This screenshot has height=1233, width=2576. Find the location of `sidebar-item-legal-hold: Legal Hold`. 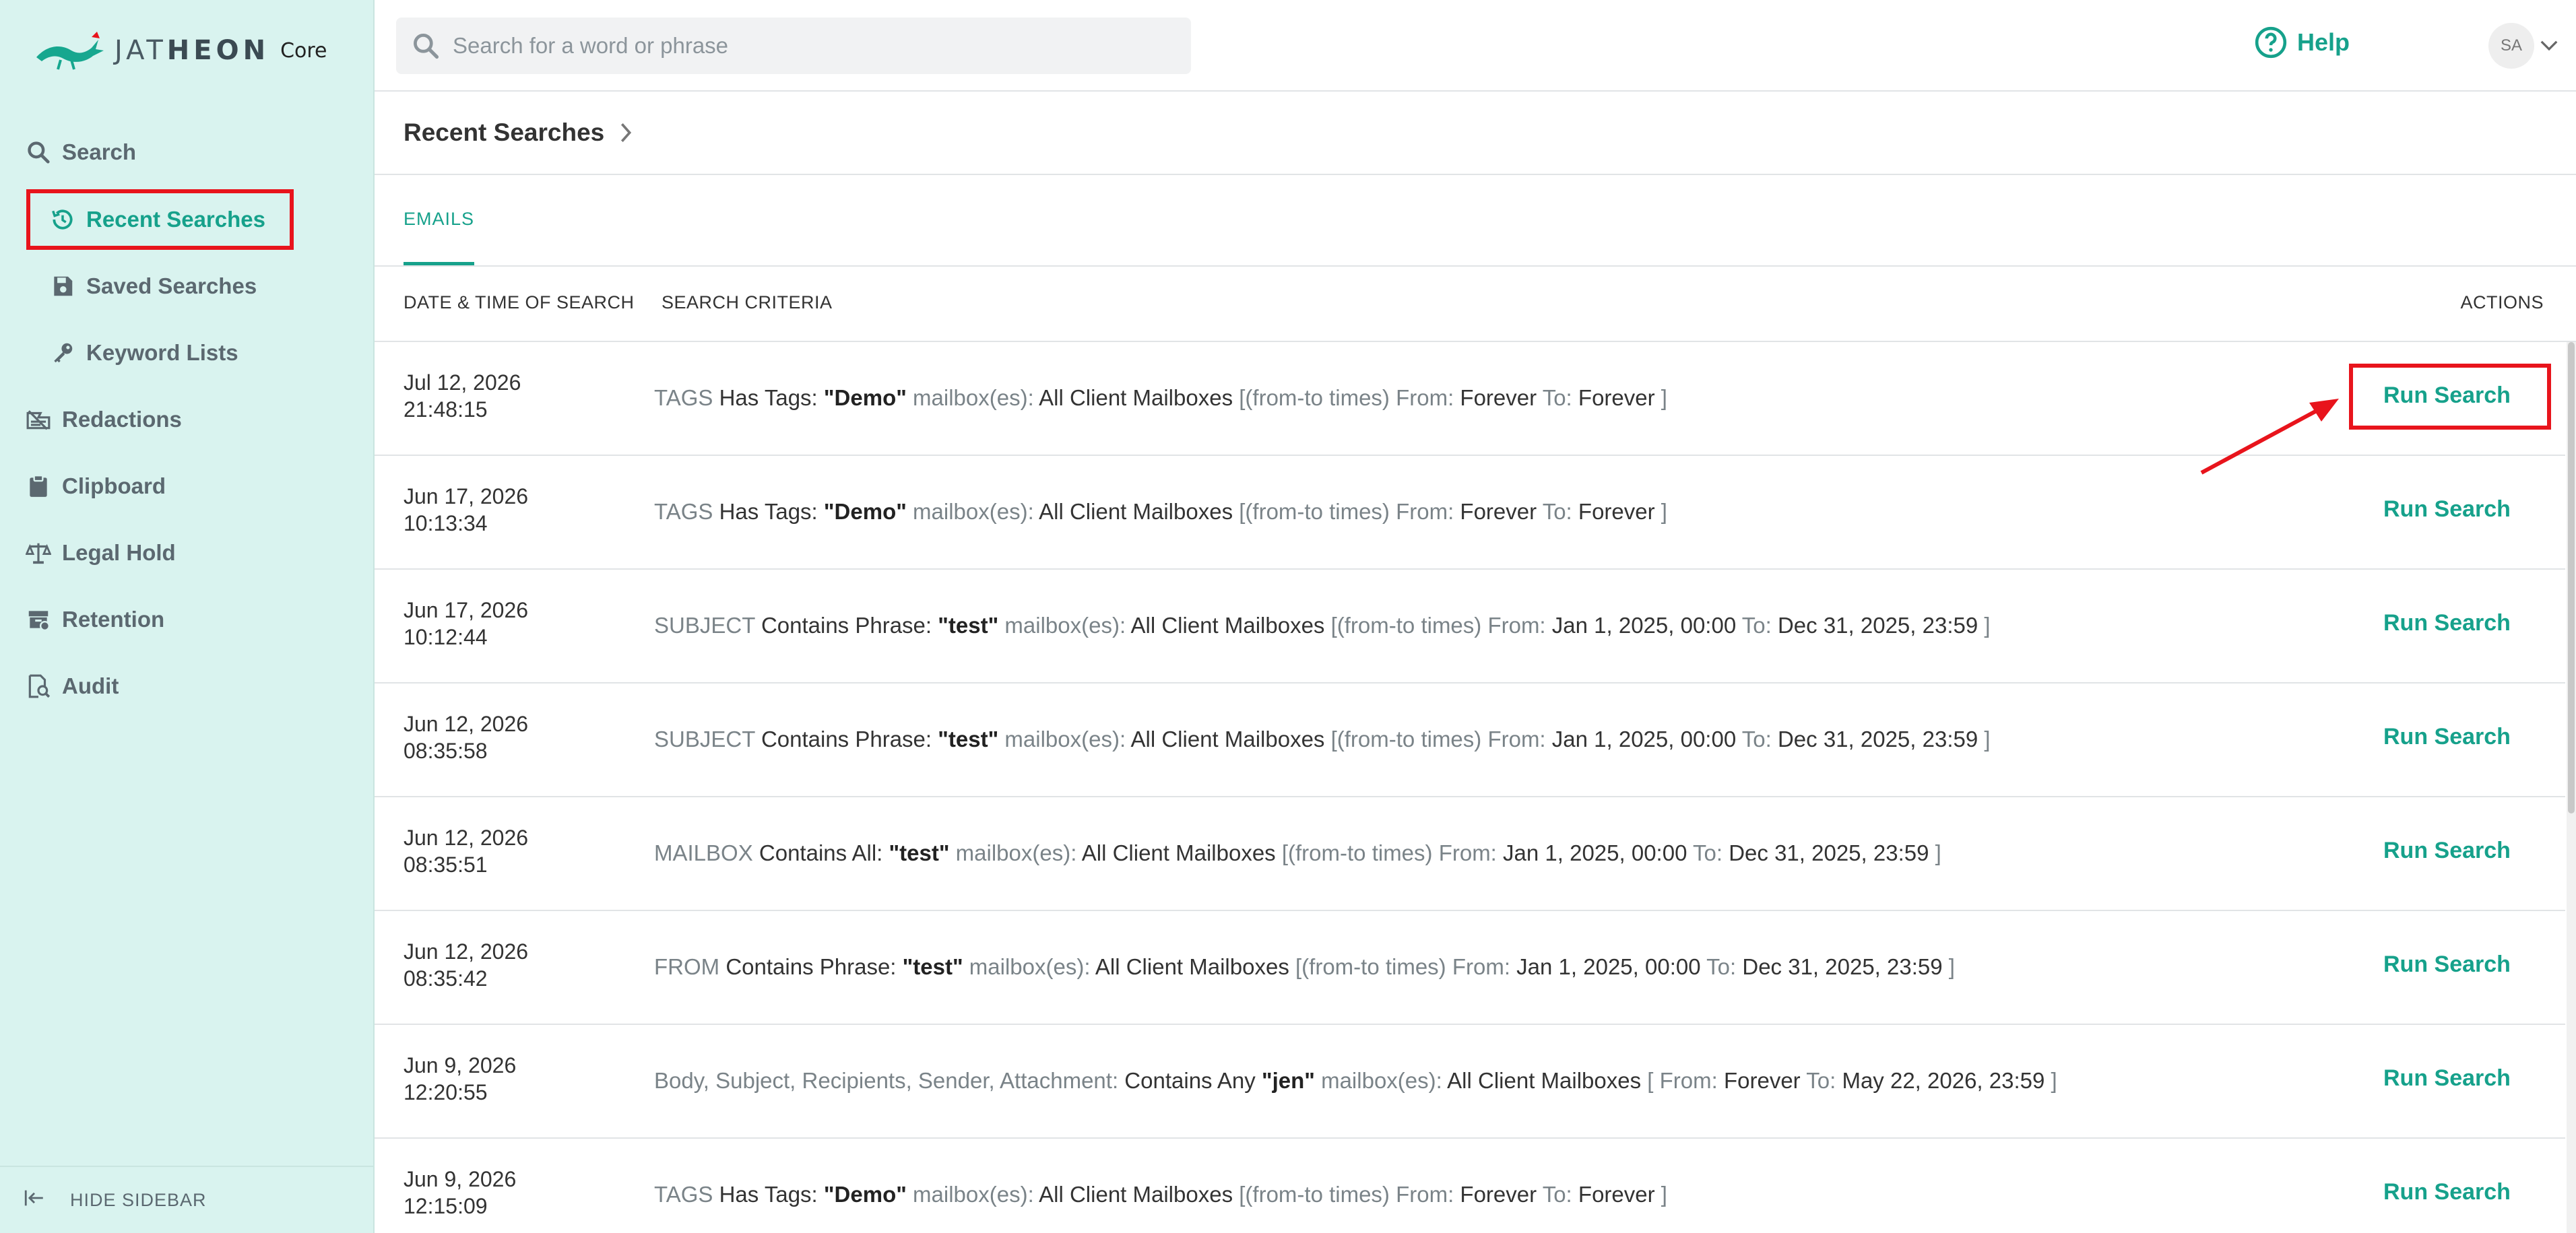

sidebar-item-legal-hold: Legal Hold is located at coordinates (88, 553).